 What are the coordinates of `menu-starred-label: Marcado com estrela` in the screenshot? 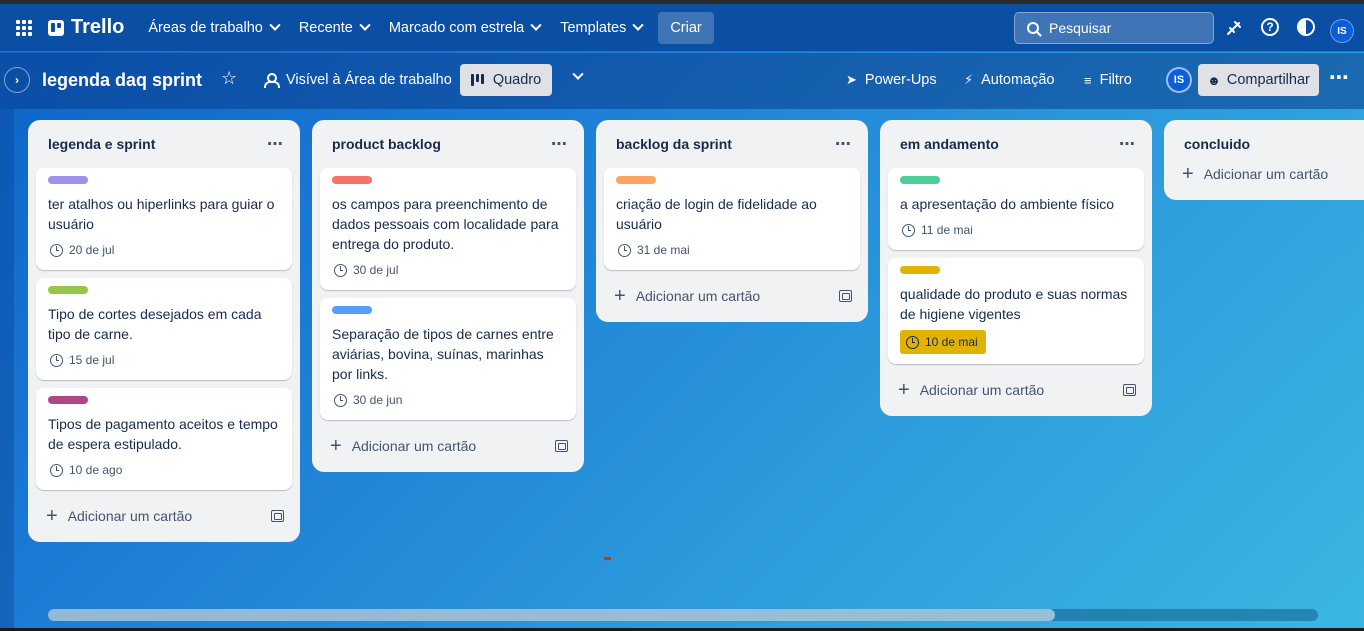 It's located at (456, 27).